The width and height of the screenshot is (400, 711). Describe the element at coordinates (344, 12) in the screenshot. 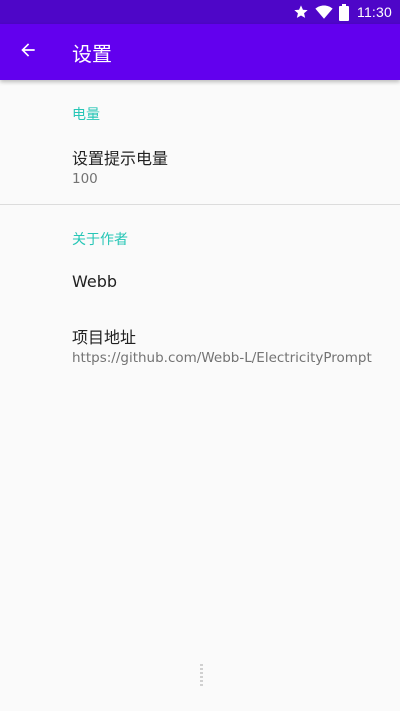

I see `battery-icon` at that location.